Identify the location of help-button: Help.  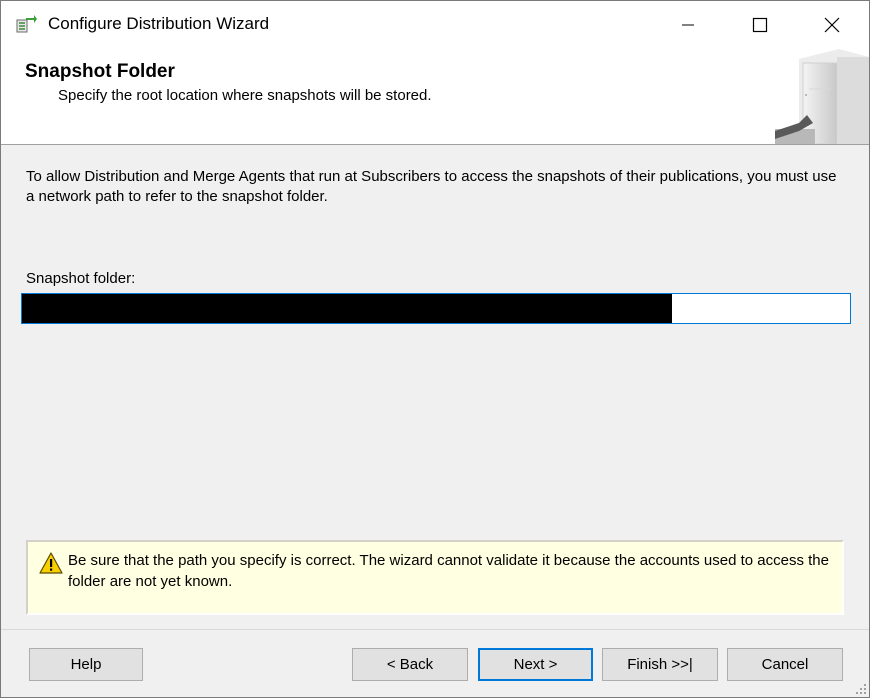
(86, 664).